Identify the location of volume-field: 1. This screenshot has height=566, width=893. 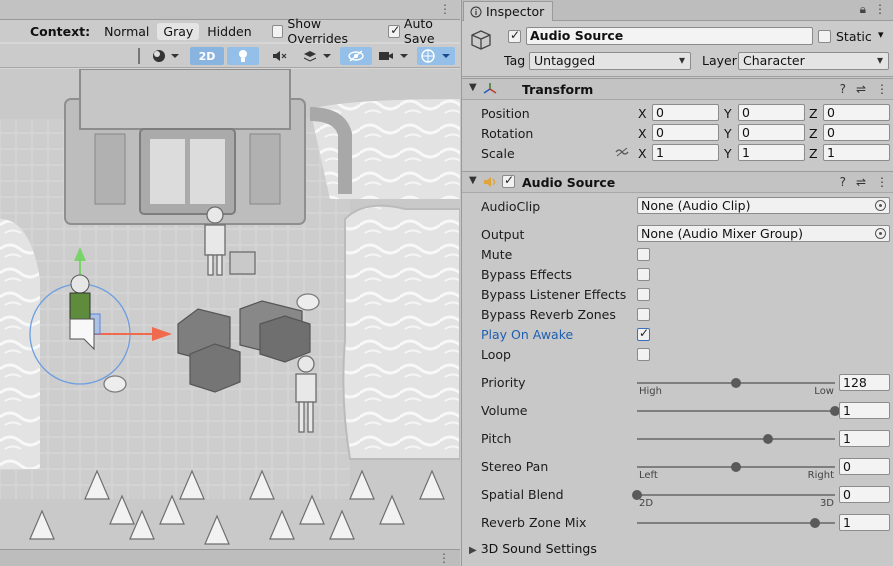
(864, 410).